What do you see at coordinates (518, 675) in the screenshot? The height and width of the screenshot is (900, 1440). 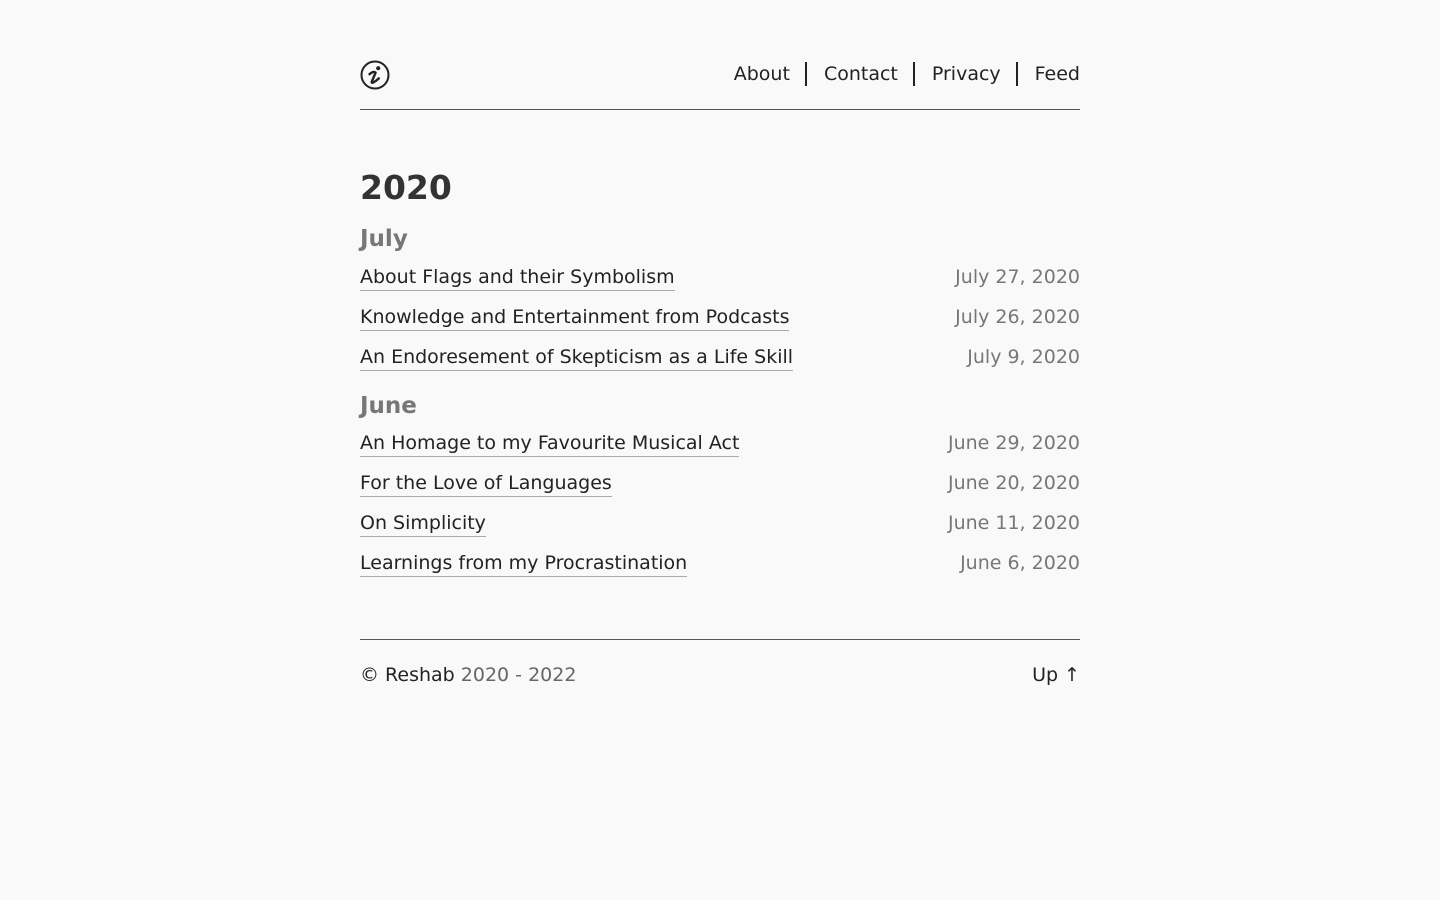 I see `copyright-years: 2020 - 2022` at bounding box center [518, 675].